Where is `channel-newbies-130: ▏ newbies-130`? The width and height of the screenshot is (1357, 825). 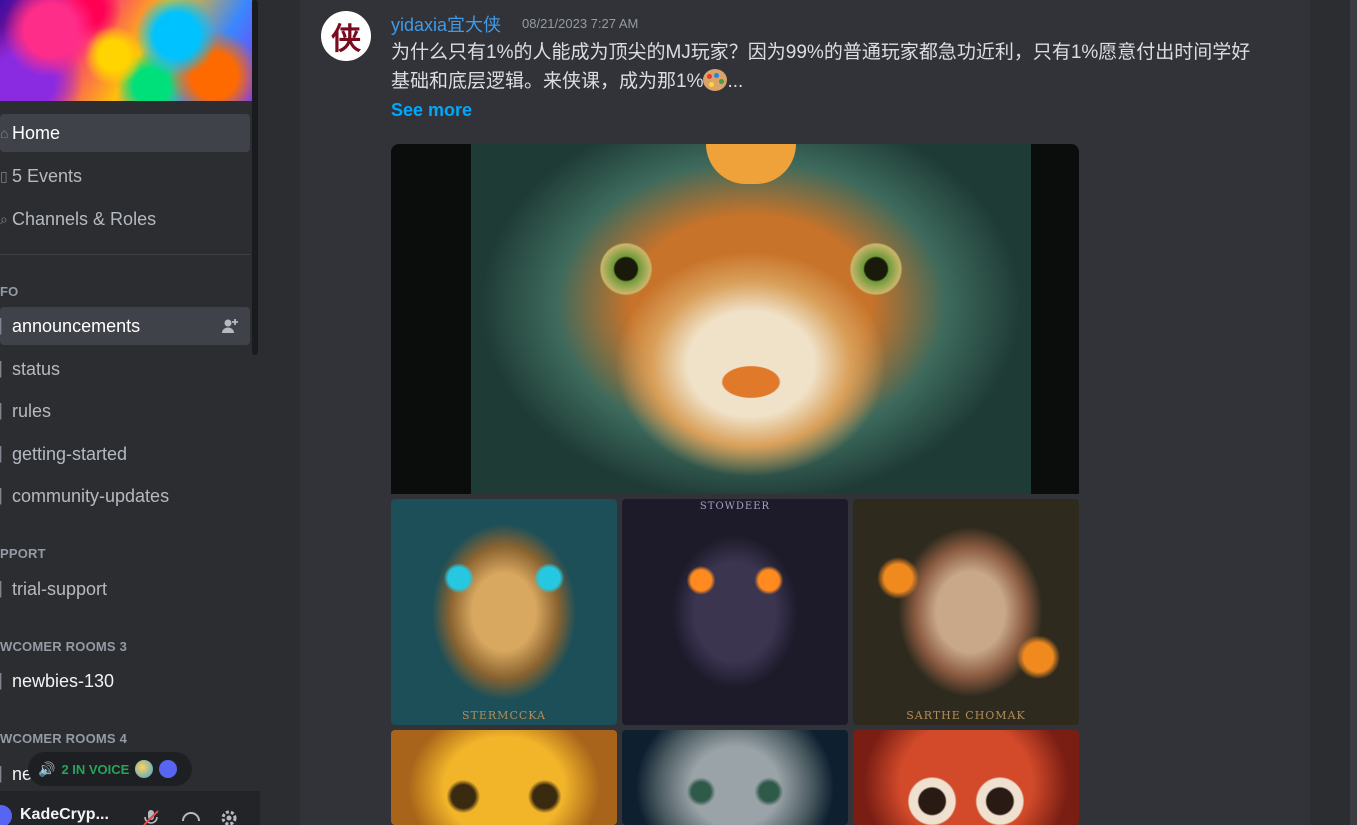
channel-newbies-130: ▏ newbies-130 is located at coordinates (125, 681).